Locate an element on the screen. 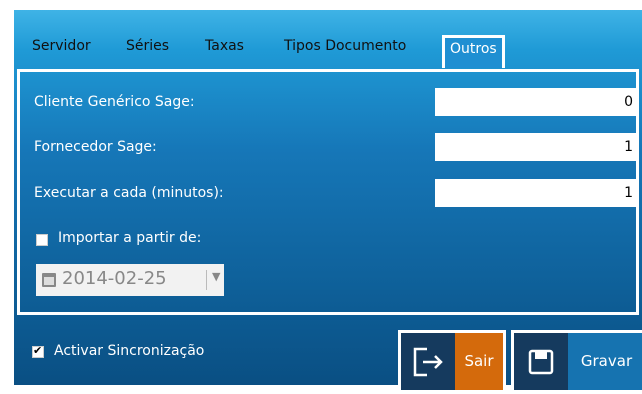  executar-label: Executar a cada (minutos): is located at coordinates (129, 193).